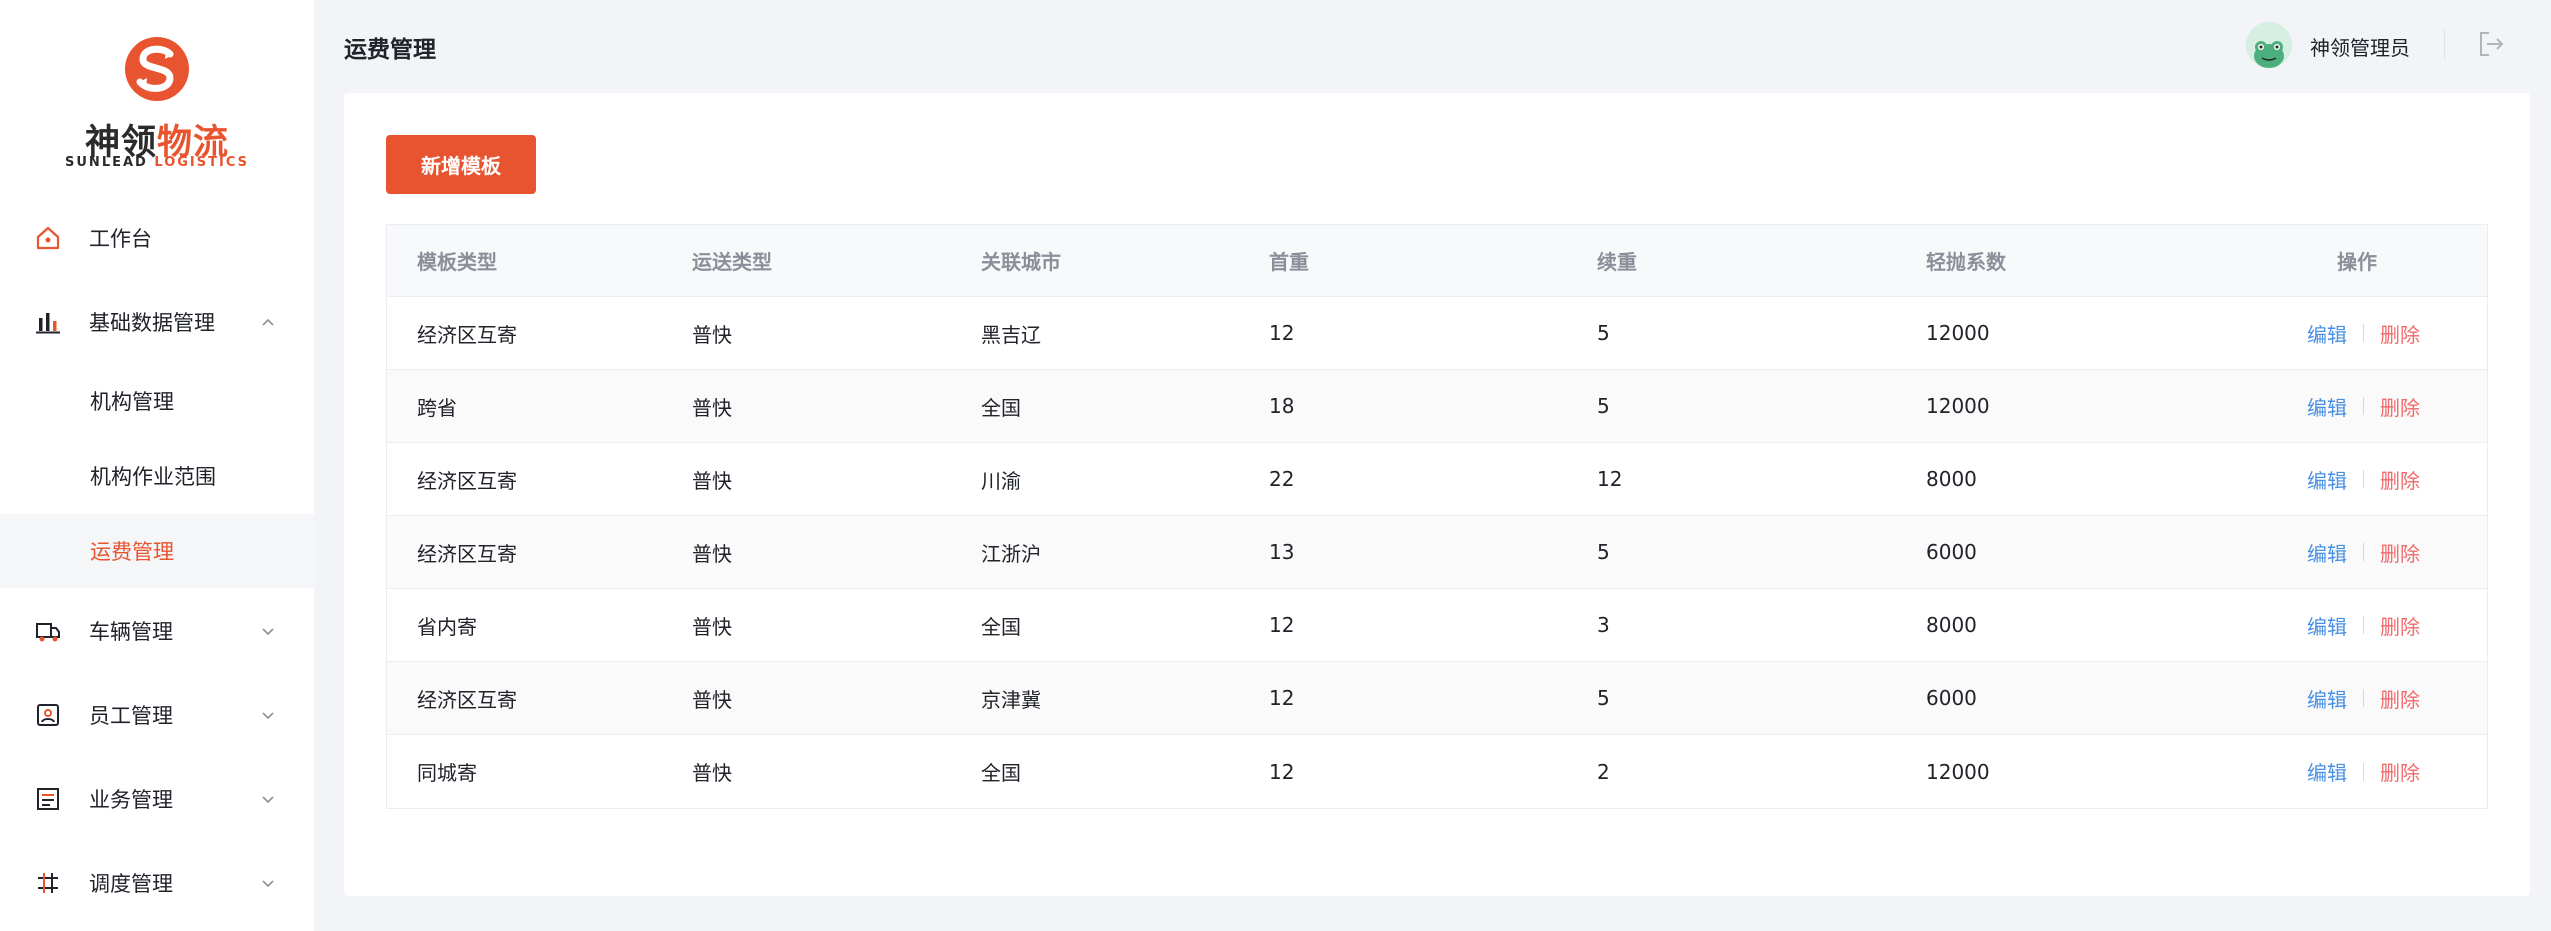 Image resolution: width=2551 pixels, height=931 pixels. What do you see at coordinates (1437, 698) in the screenshot?
I see `table-row: 经济区互寄 普快 京津冀 12 5 6000 编辑 删除` at bounding box center [1437, 698].